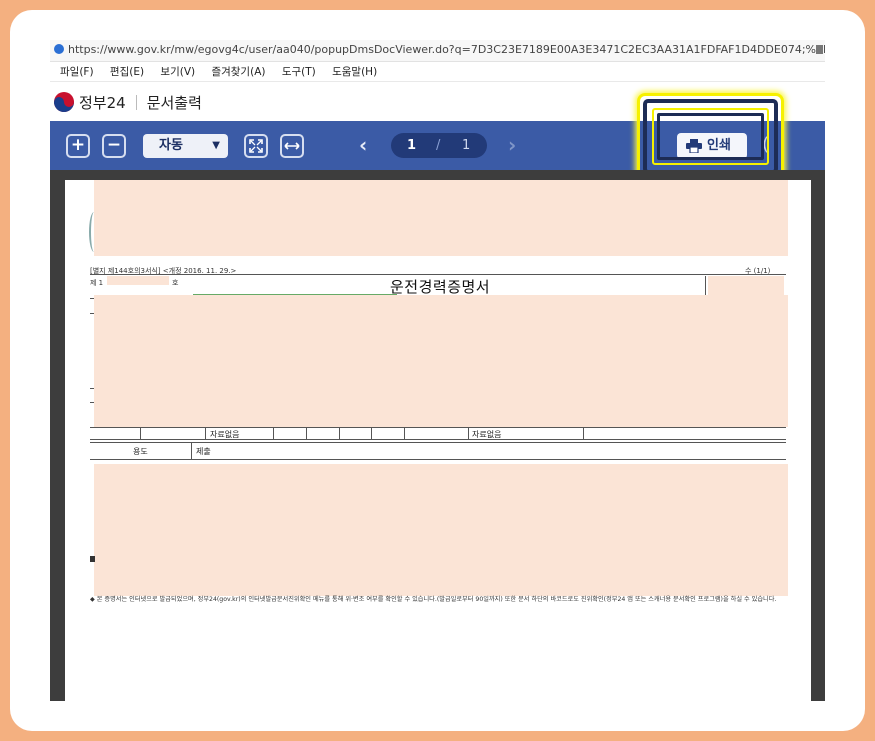 The width and height of the screenshot is (875, 741). I want to click on page-indicator: 1 / 1, so click(439, 145).